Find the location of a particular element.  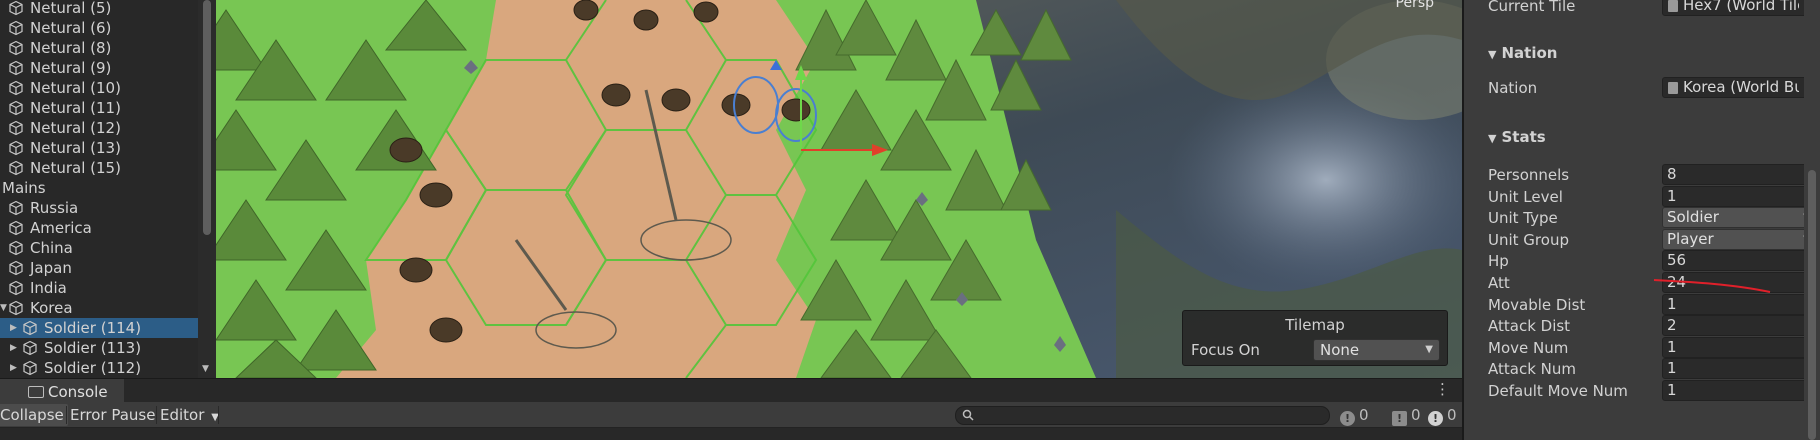

inspector-scroll-thumb is located at coordinates (1812, 305).